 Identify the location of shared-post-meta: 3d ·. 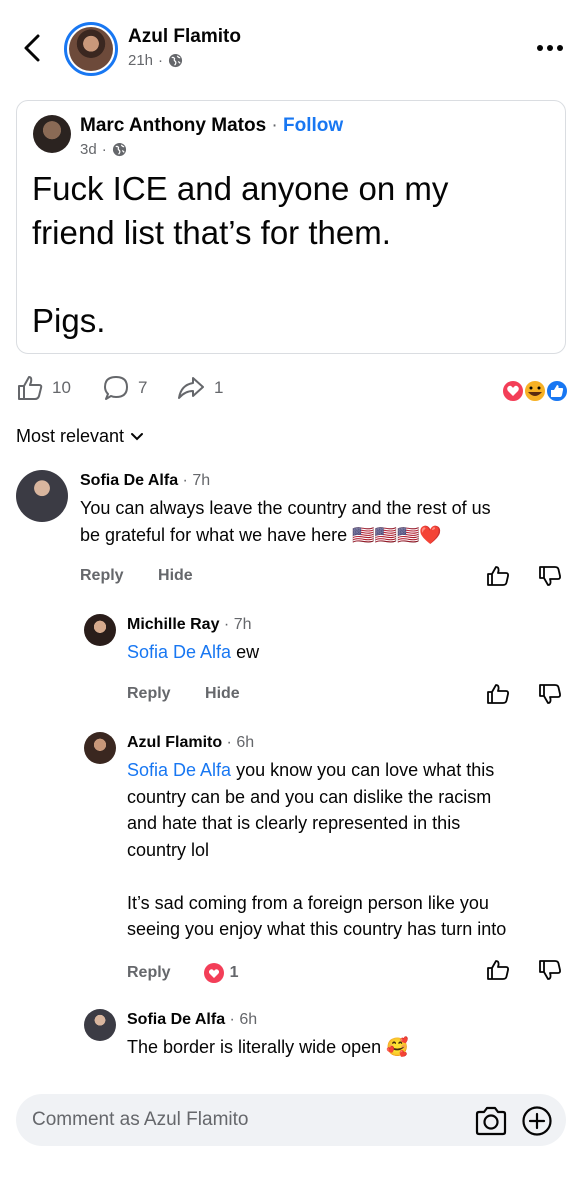
(103, 149).